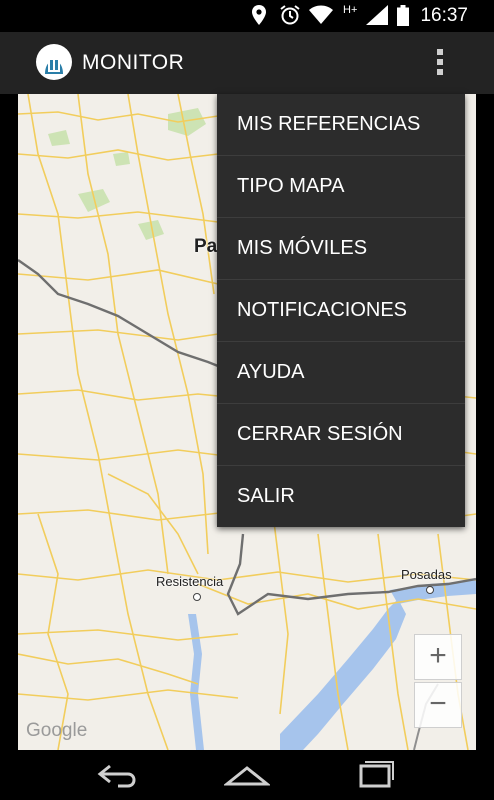 Image resolution: width=494 pixels, height=800 pixels. I want to click on menu-item-tipo-mapa: TIPO MAPA, so click(341, 187).